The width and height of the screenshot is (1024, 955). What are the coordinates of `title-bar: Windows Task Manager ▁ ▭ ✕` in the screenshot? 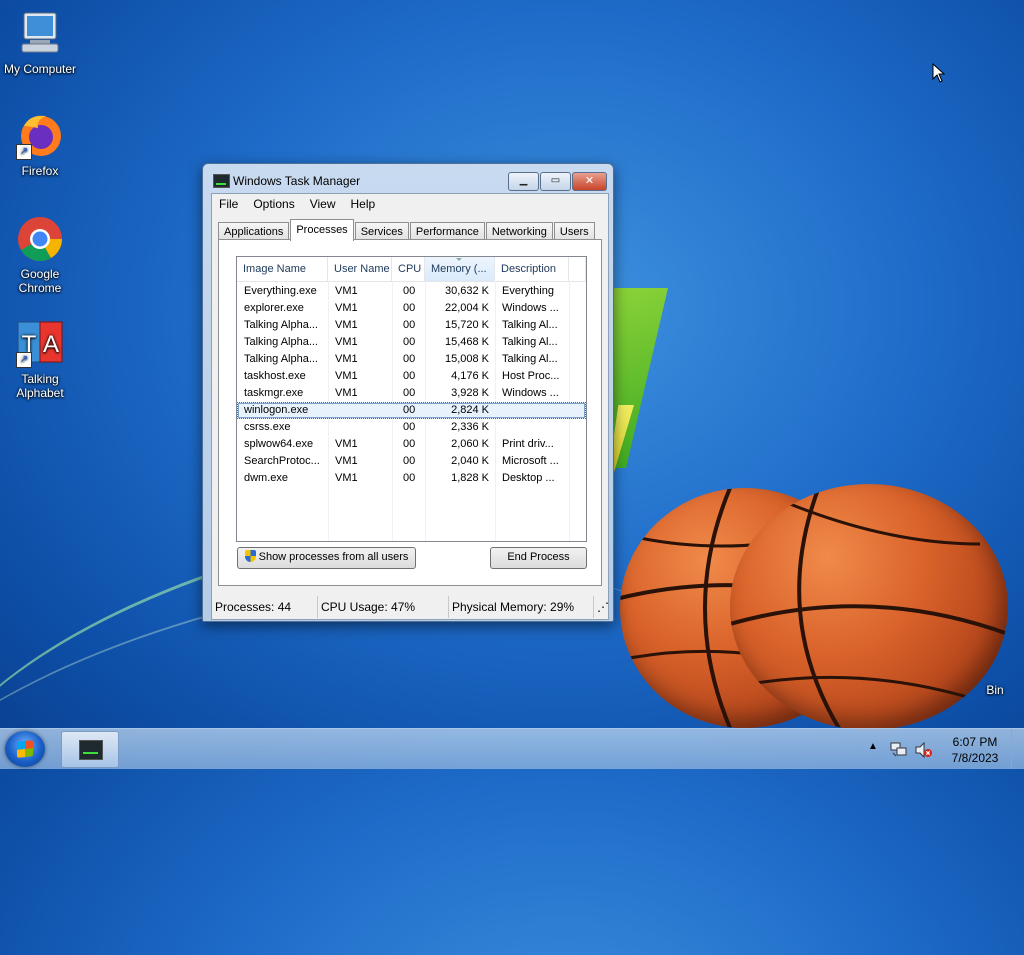 It's located at (408, 179).